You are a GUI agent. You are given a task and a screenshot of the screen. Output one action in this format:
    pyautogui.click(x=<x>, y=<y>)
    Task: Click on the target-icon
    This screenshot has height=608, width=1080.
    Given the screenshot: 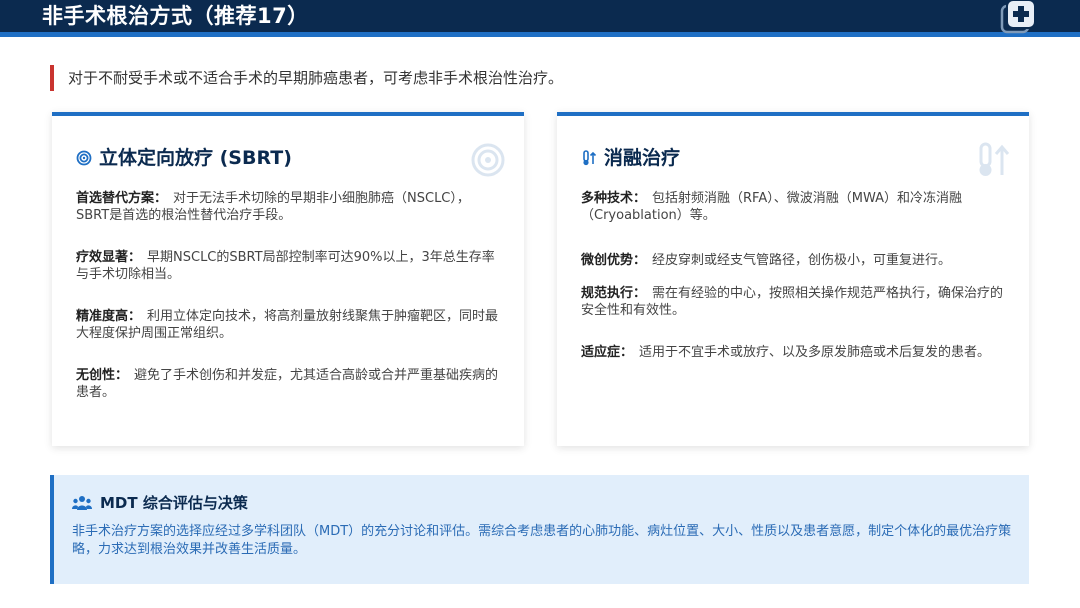 What is the action you would take?
    pyautogui.click(x=84, y=158)
    